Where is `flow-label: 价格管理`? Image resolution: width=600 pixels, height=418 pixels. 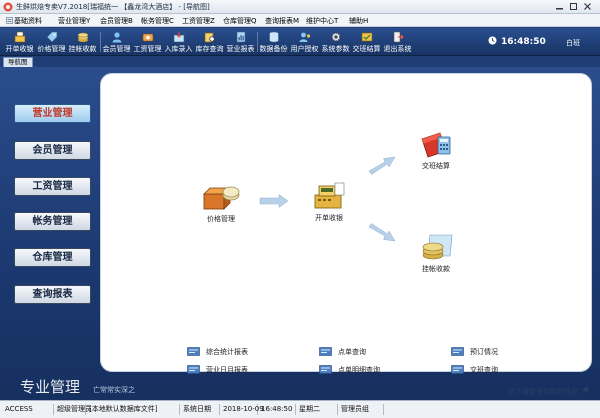
flow-label: 价格管理 is located at coordinates (221, 219).